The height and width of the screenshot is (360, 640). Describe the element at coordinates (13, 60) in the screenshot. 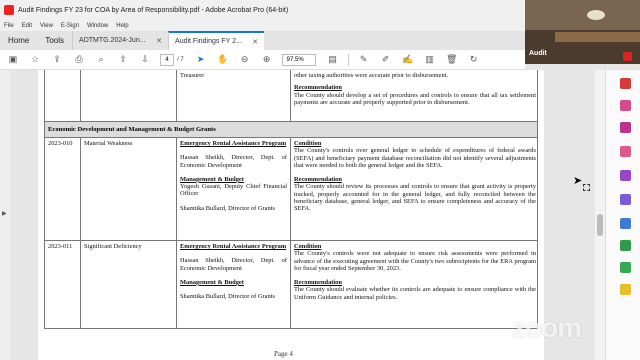

I see `save-icon: ▣` at that location.